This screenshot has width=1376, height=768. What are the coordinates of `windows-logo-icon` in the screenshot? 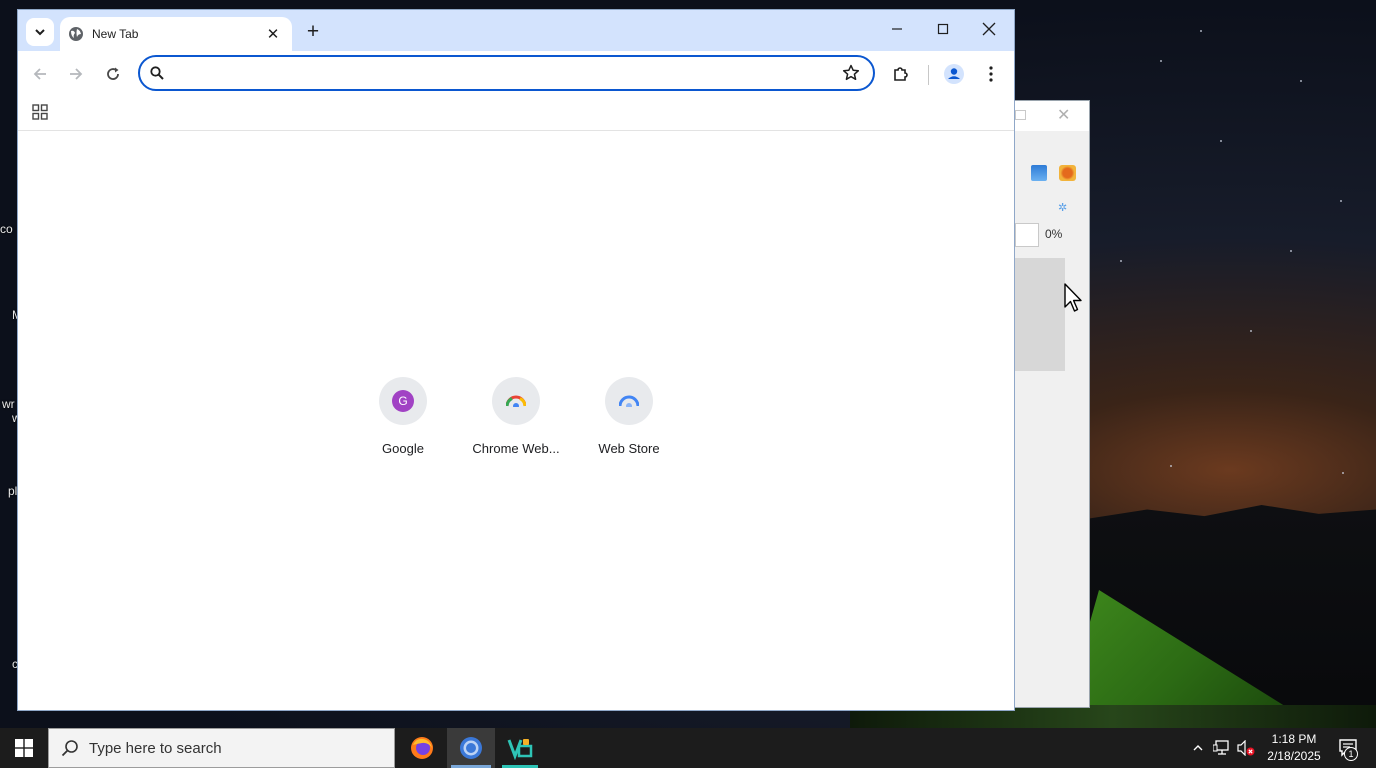 It's located at (24, 748).